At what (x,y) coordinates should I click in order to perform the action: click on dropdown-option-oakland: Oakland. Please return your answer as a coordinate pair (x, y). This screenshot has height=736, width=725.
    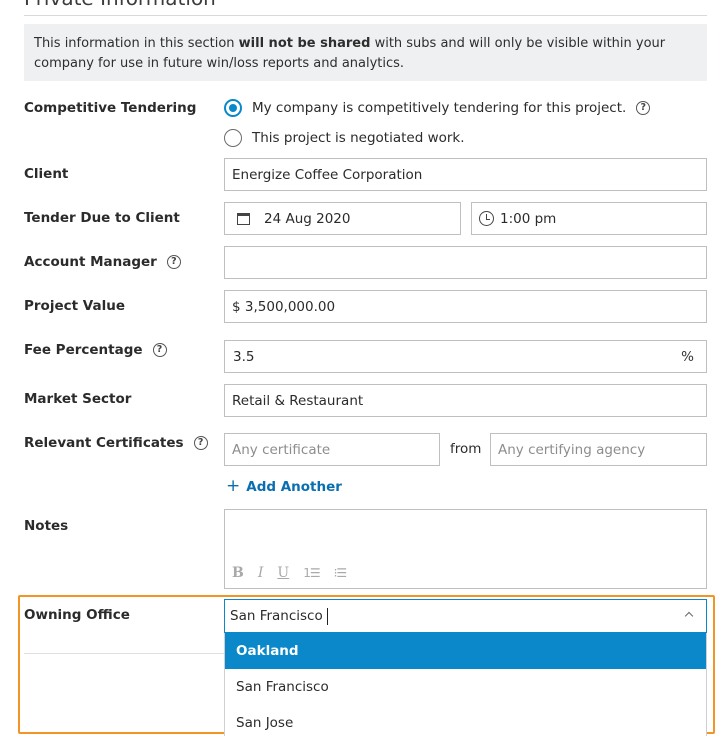
    Looking at the image, I should click on (465, 651).